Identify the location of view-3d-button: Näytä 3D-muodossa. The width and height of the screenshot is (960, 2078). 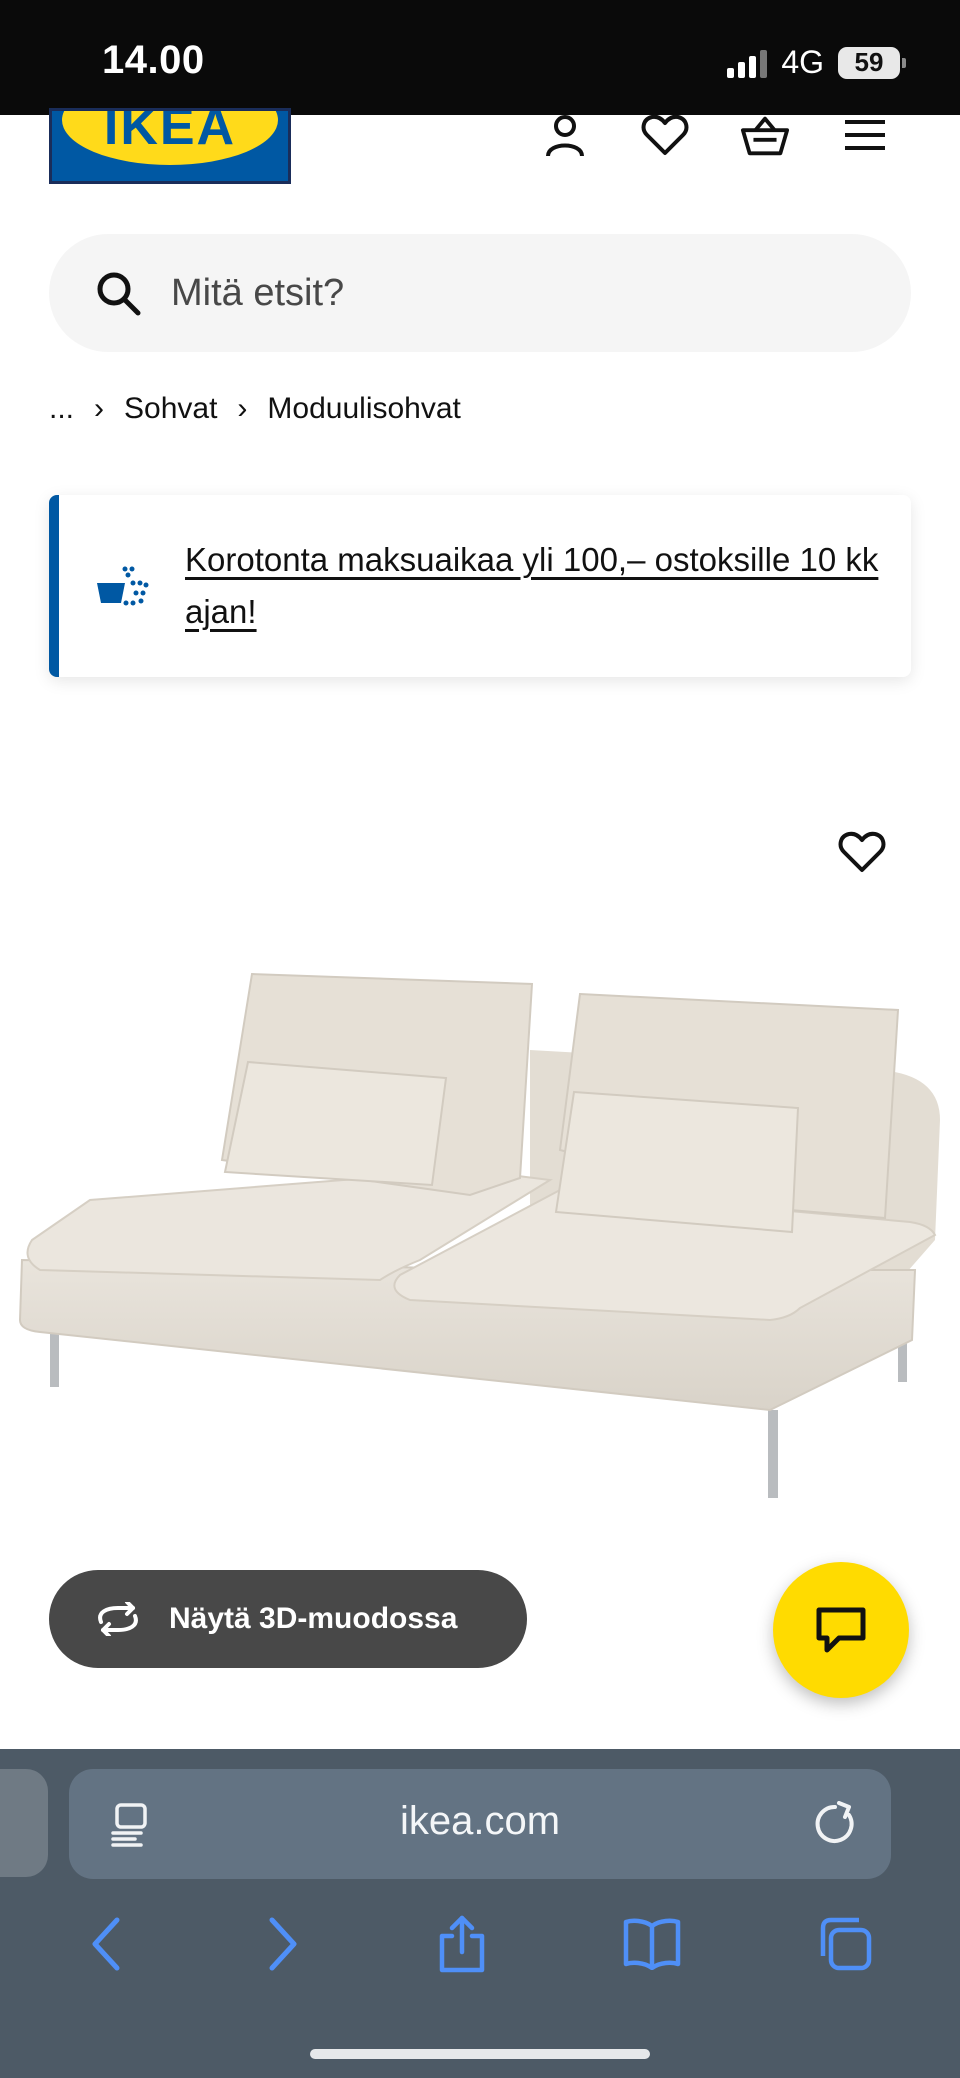
(288, 1619).